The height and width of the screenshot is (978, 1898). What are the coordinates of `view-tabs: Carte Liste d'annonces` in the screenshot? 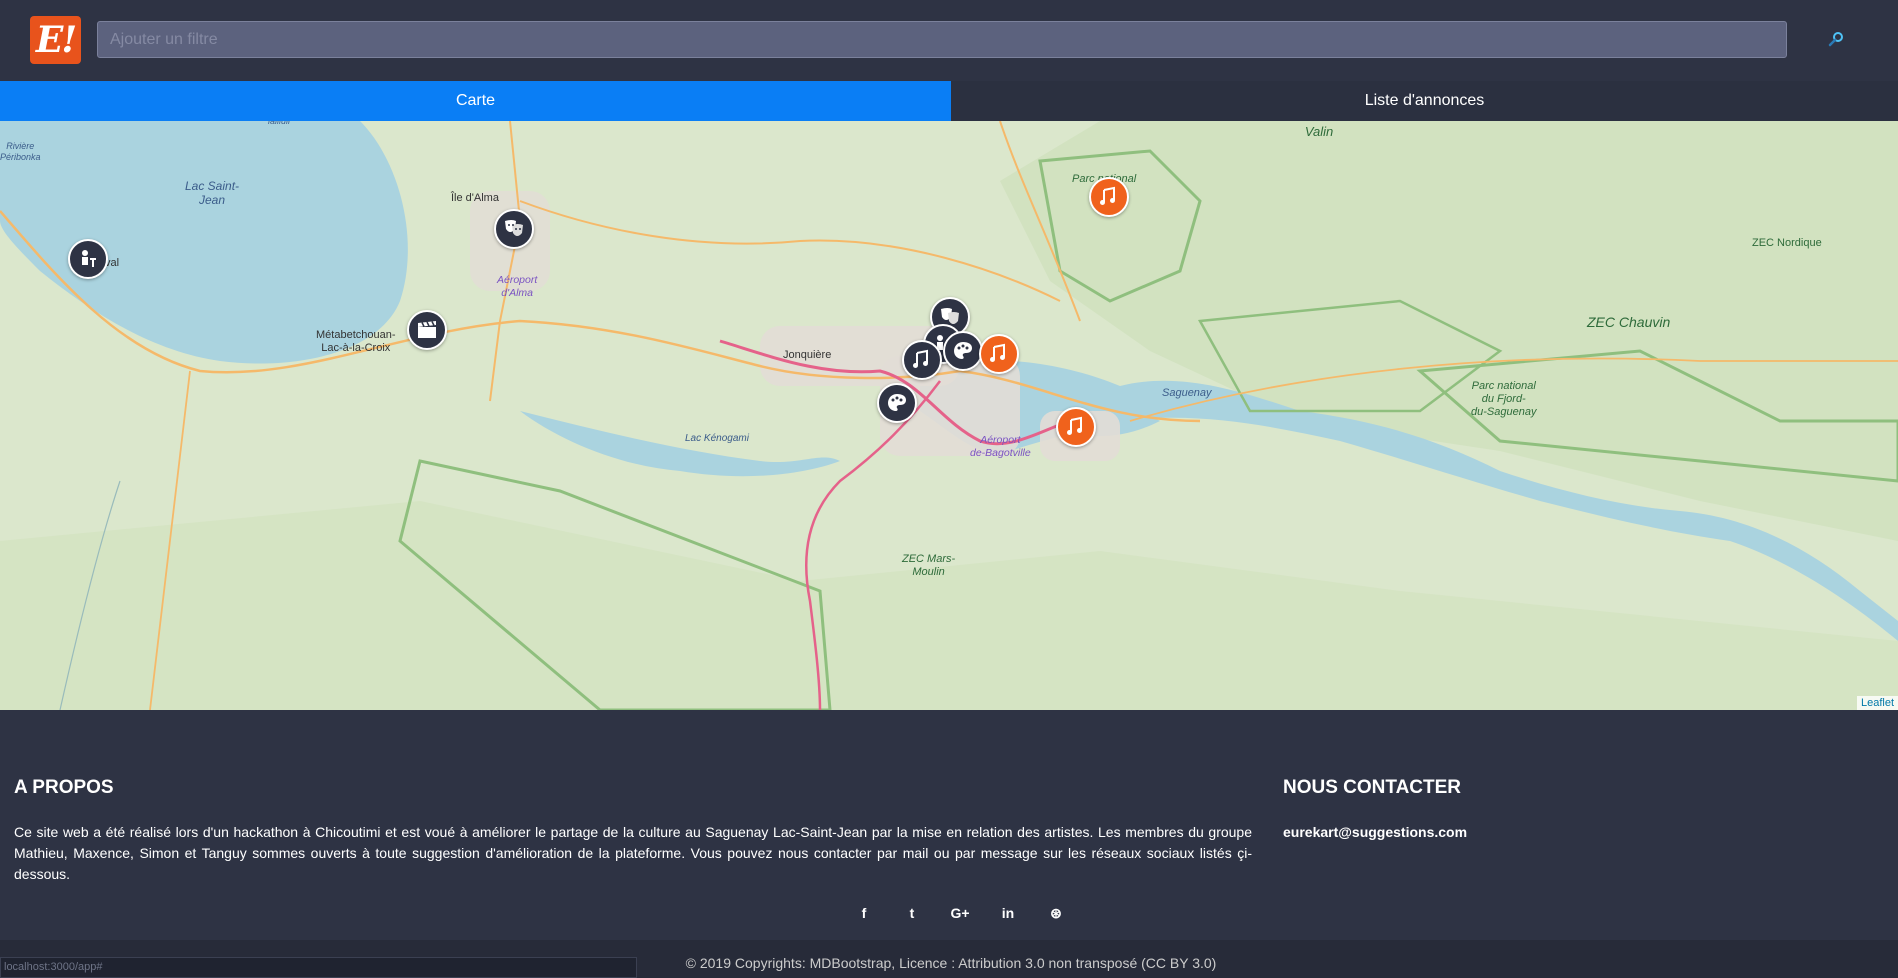 It's located at (949, 101).